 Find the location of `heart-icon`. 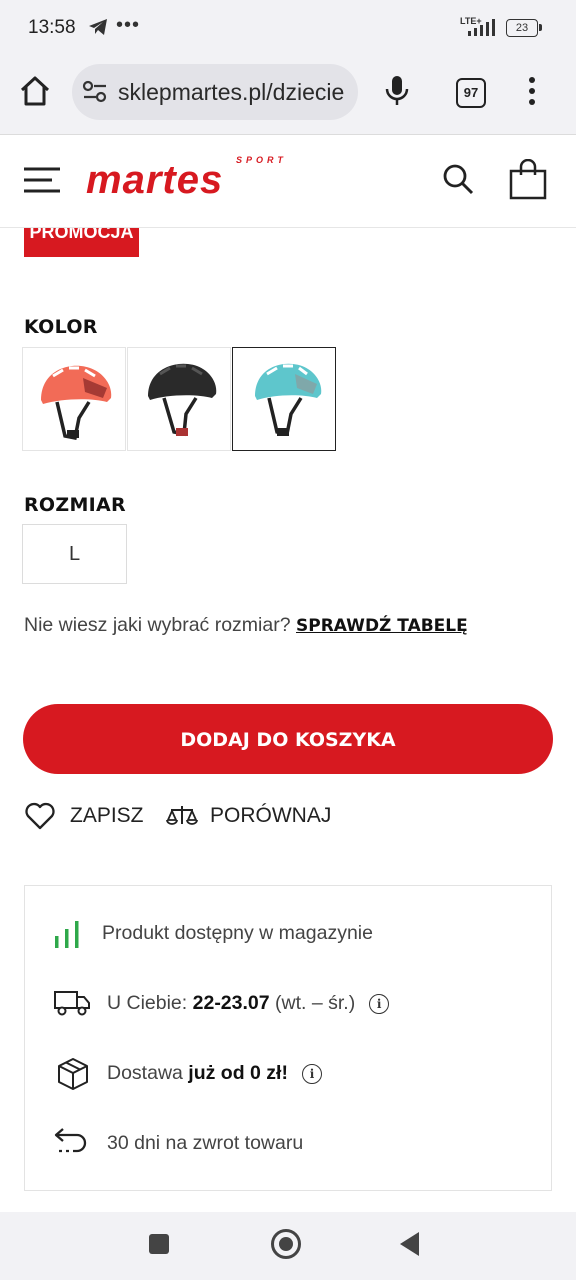

heart-icon is located at coordinates (40, 816).